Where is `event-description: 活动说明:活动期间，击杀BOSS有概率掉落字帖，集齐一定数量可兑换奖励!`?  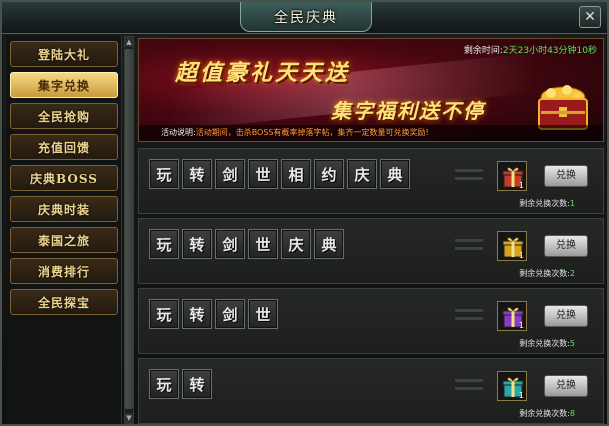
event-description: 活动说明:活动期间，击杀BOSS有概率掉落字帖，集齐一定数量可兑换奖励! is located at coordinates (371, 133).